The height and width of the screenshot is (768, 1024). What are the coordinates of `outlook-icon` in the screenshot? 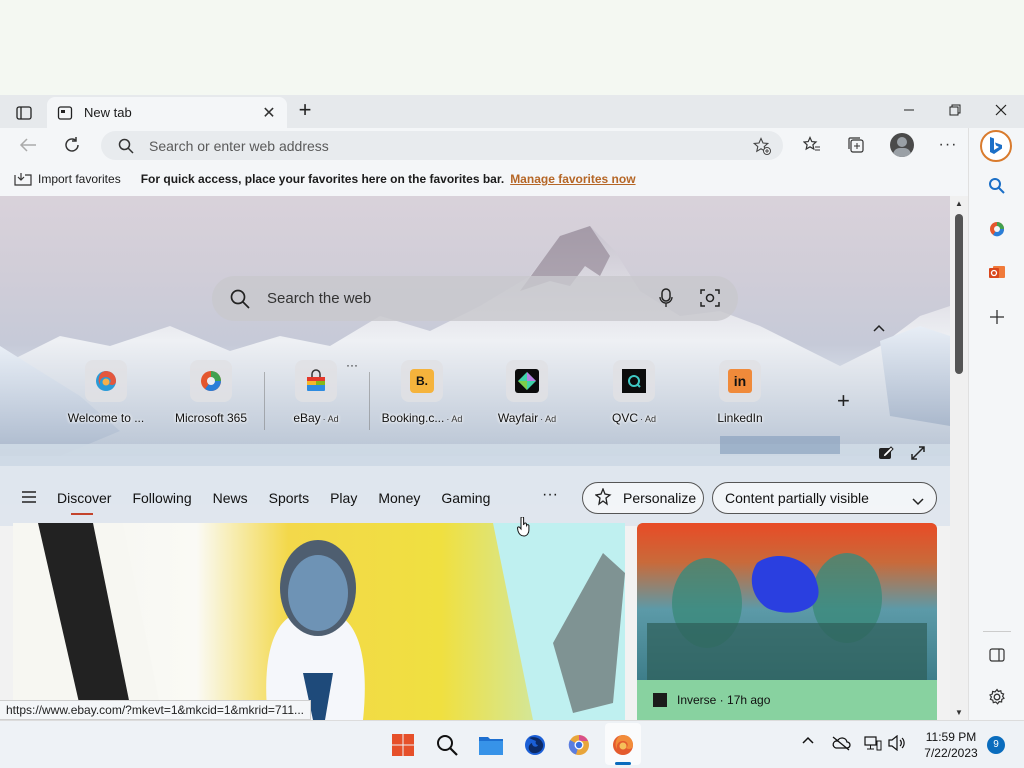 It's located at (997, 272).